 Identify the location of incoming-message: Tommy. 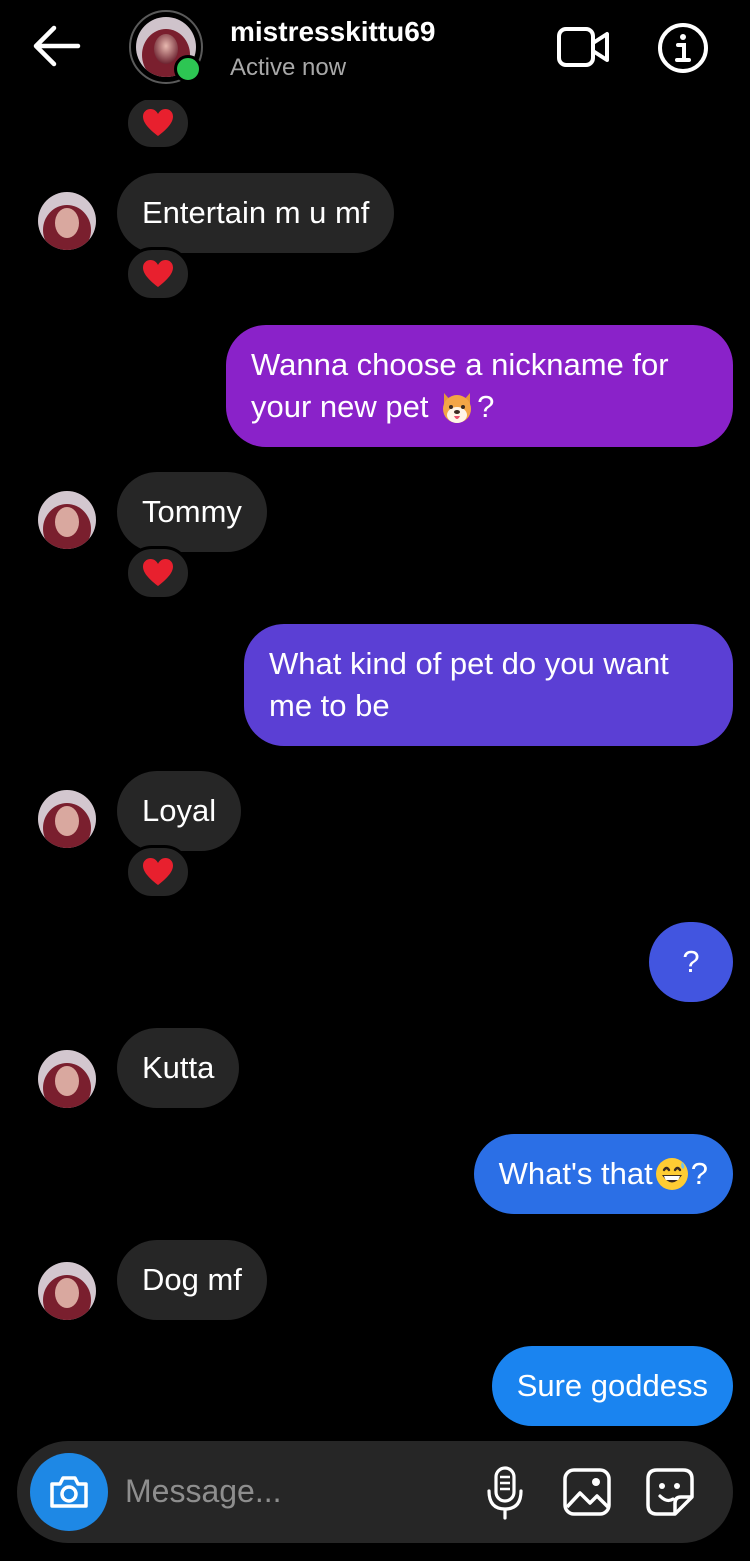
(192, 512).